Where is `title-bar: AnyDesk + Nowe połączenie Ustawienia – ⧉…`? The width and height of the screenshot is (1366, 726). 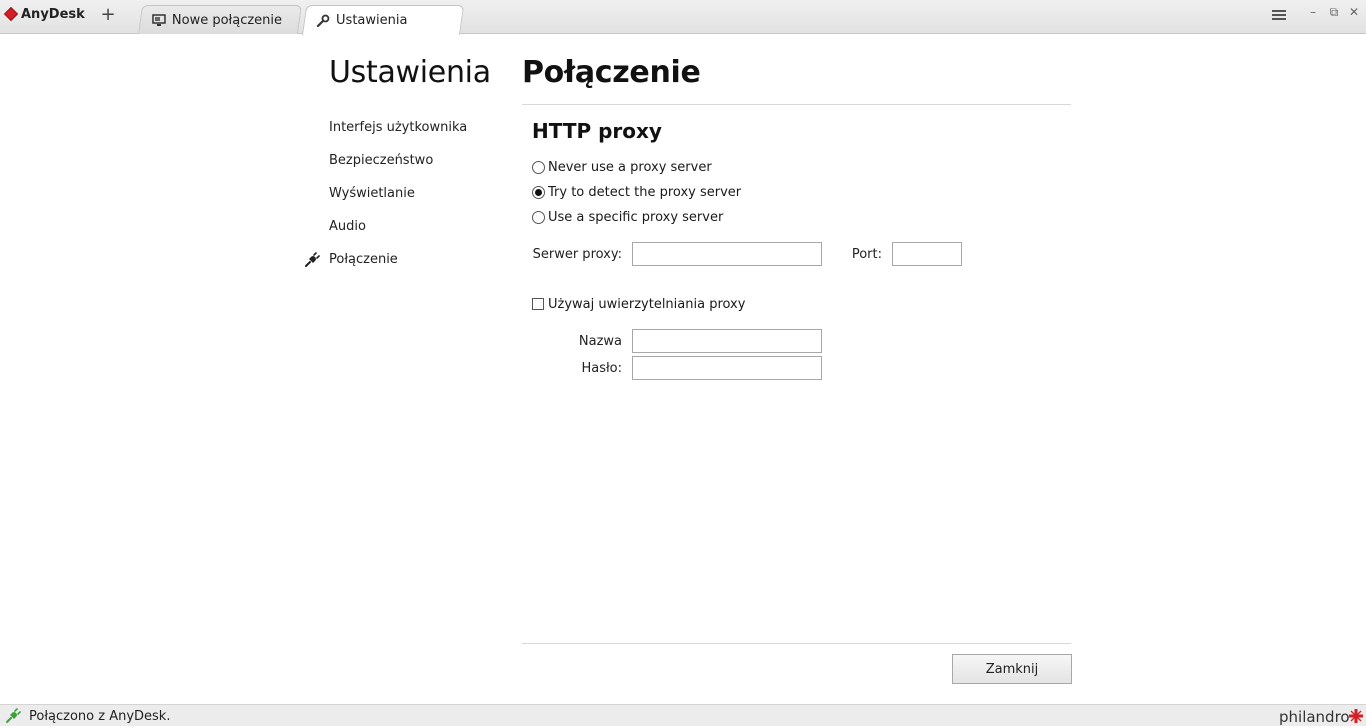
title-bar: AnyDesk + Nowe połączenie Ustawienia – ⧉… is located at coordinates (683, 17).